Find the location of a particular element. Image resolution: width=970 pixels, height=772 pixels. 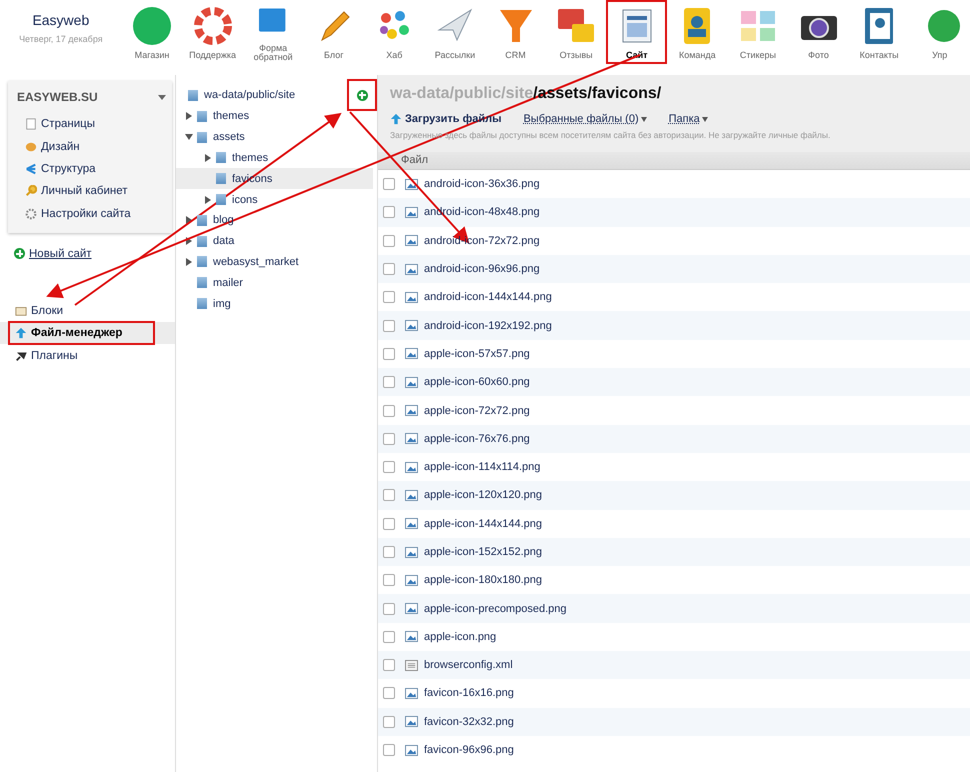

site-menu-item: Настройки сайта is located at coordinates (90, 213).